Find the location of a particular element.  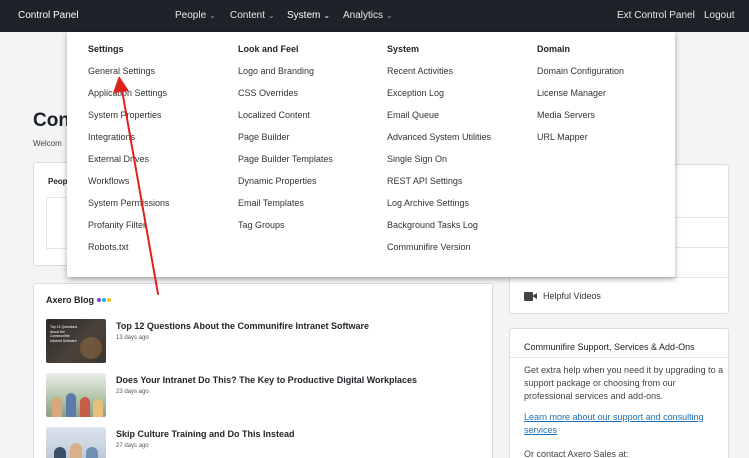

menu-item-tag-groups: Tag Groups is located at coordinates (285, 230).